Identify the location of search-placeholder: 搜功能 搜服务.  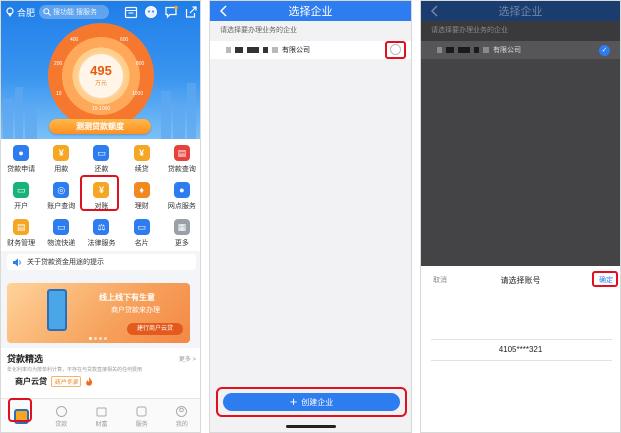
(75, 12).